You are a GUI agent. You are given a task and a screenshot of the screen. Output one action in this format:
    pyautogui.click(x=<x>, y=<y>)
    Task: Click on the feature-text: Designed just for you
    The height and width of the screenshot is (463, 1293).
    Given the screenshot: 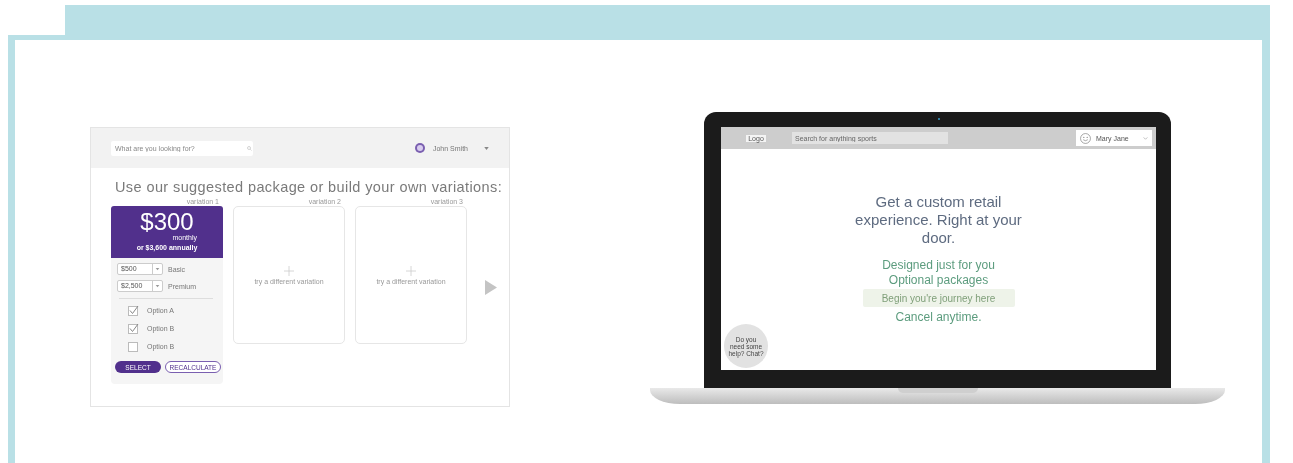 What is the action you would take?
    pyautogui.click(x=938, y=265)
    